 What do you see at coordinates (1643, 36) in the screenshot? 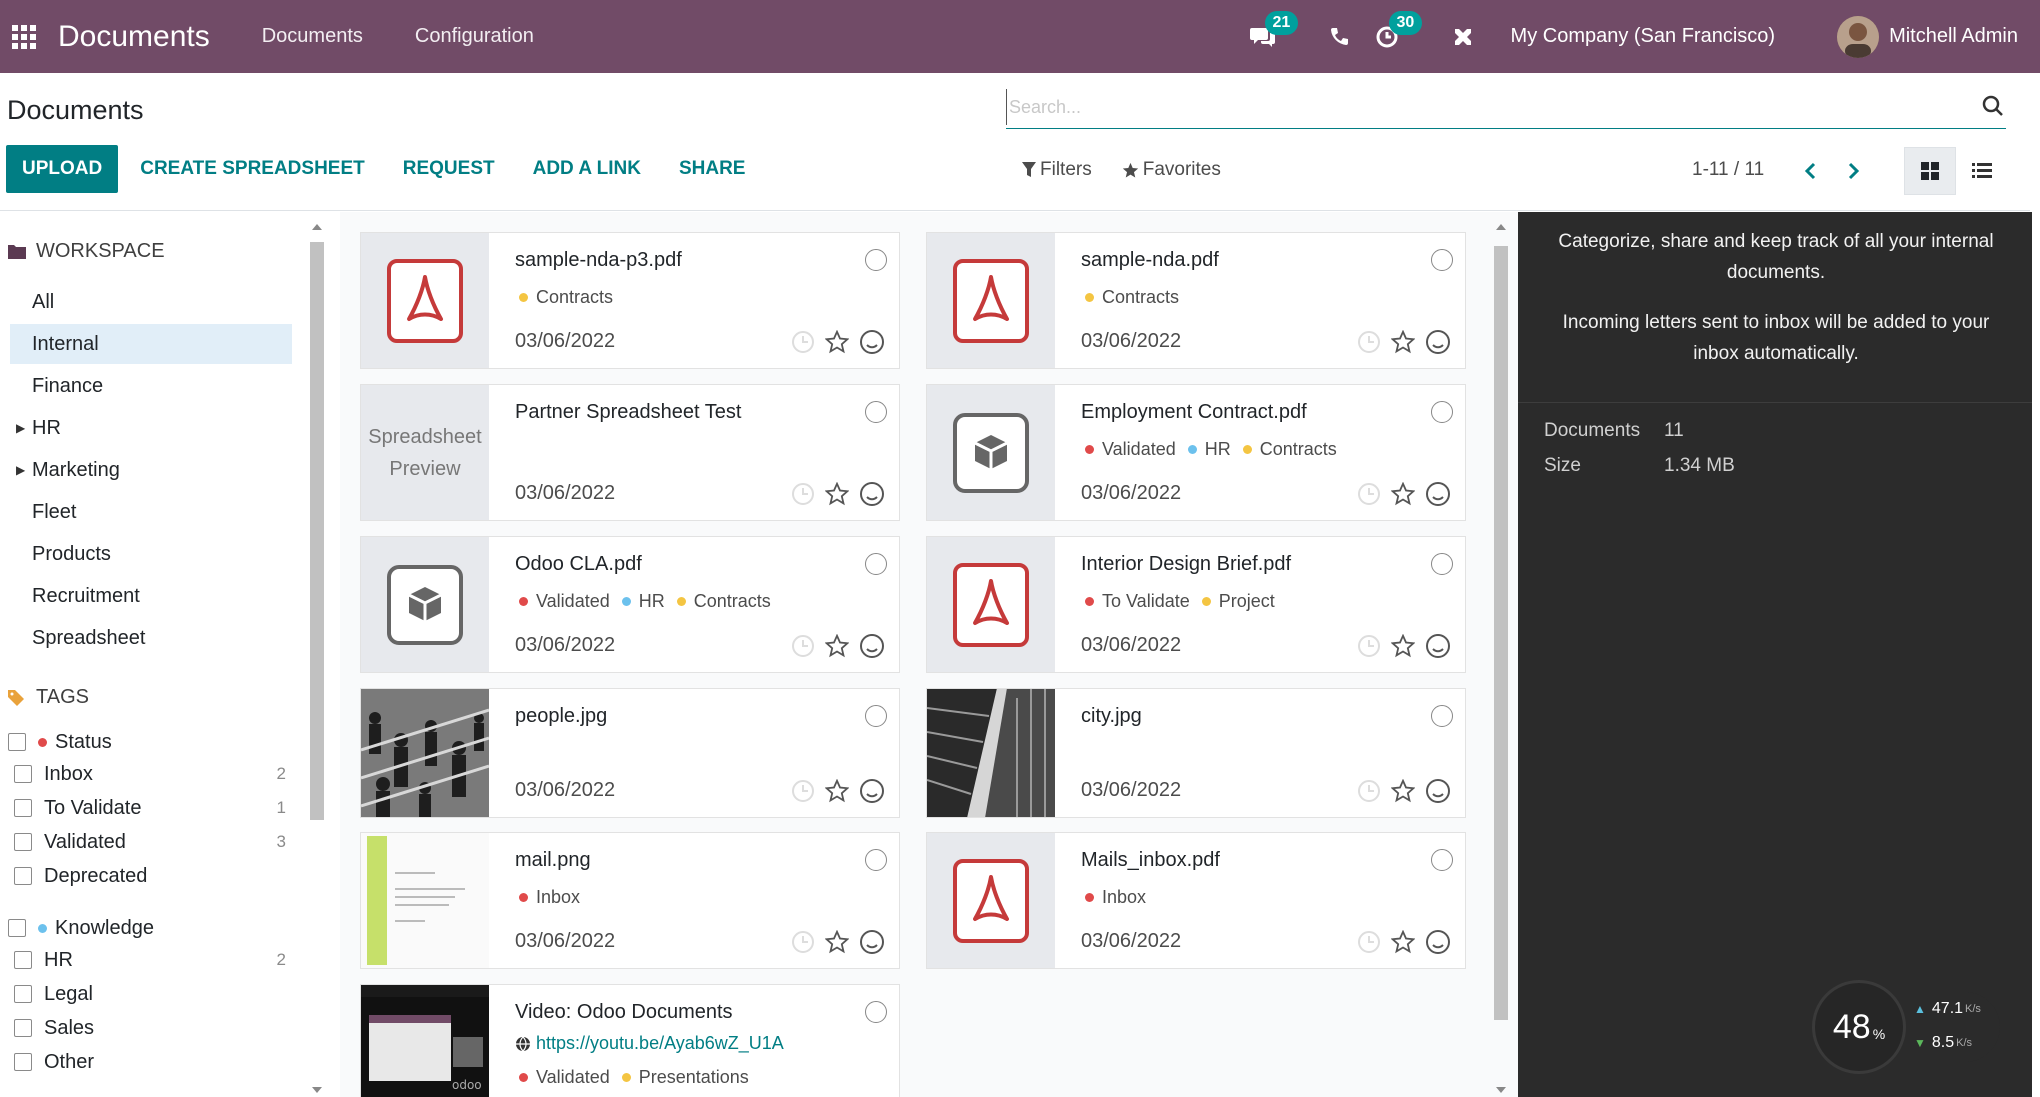
I see `company-switcher: My Company (San Francisco)` at bounding box center [1643, 36].